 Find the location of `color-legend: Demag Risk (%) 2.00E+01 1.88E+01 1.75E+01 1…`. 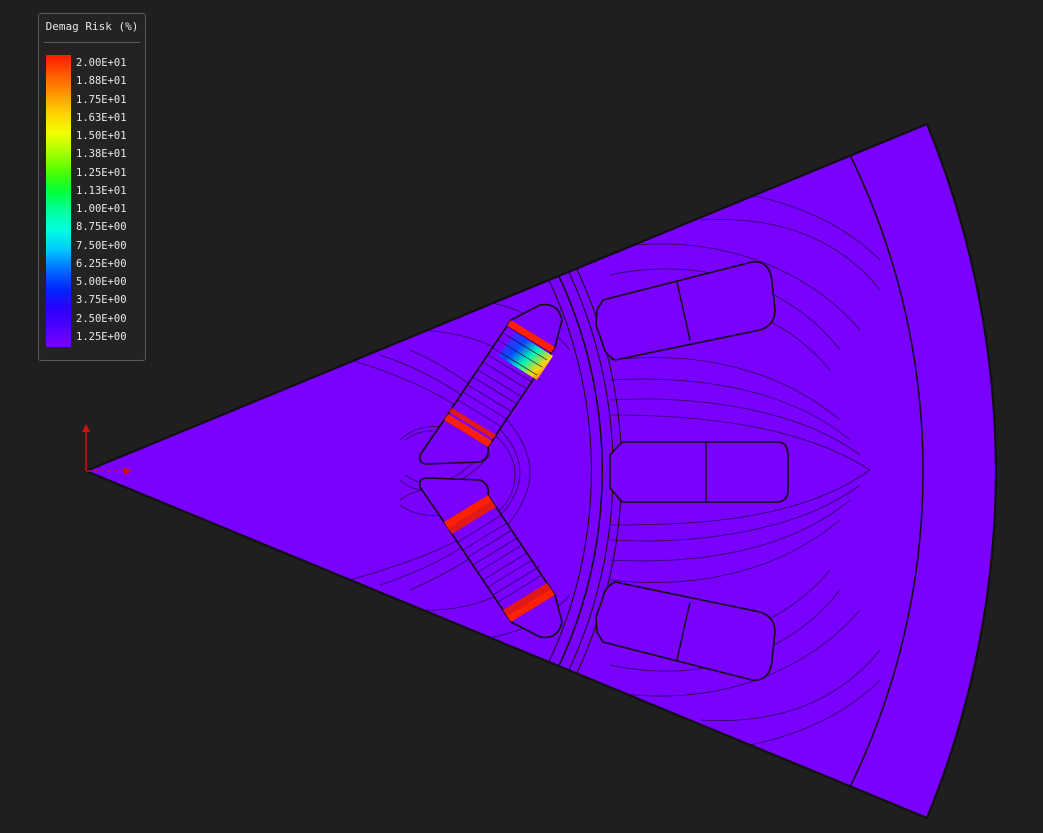

color-legend: Demag Risk (%) 2.00E+01 1.88E+01 1.75E+01 1… is located at coordinates (92, 187).